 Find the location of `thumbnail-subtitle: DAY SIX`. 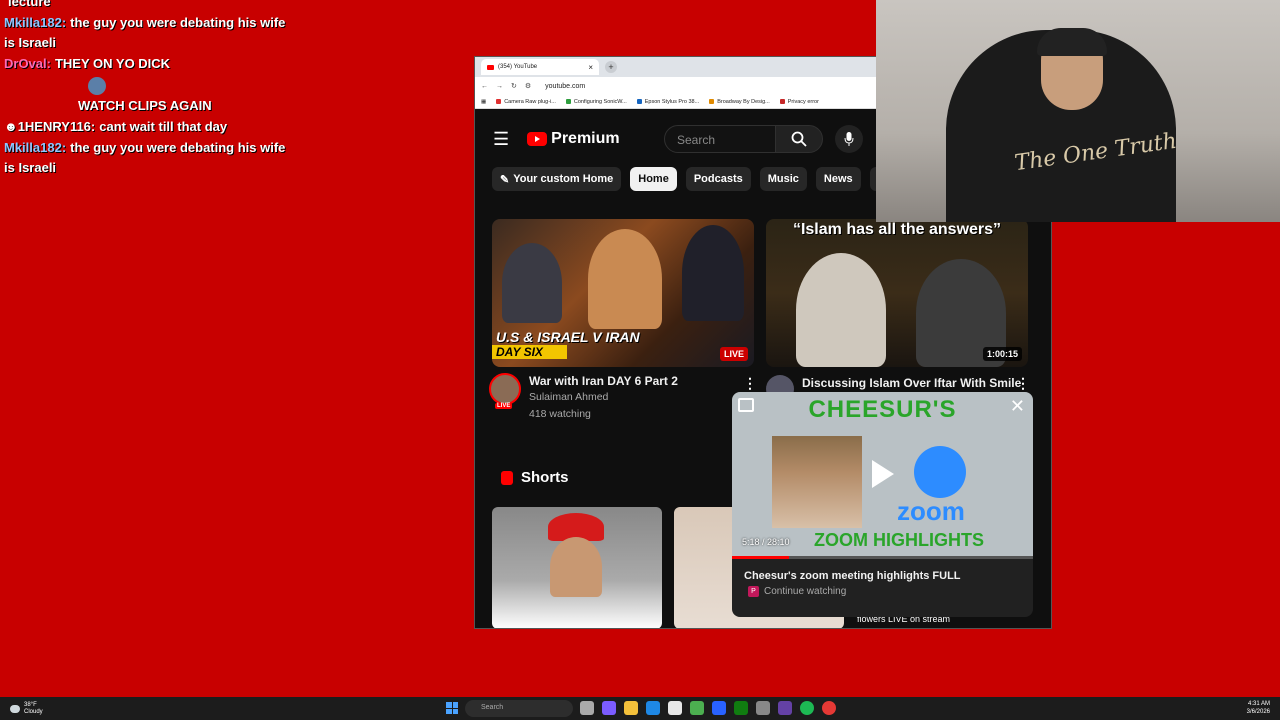

thumbnail-subtitle: DAY SIX is located at coordinates (529, 352).